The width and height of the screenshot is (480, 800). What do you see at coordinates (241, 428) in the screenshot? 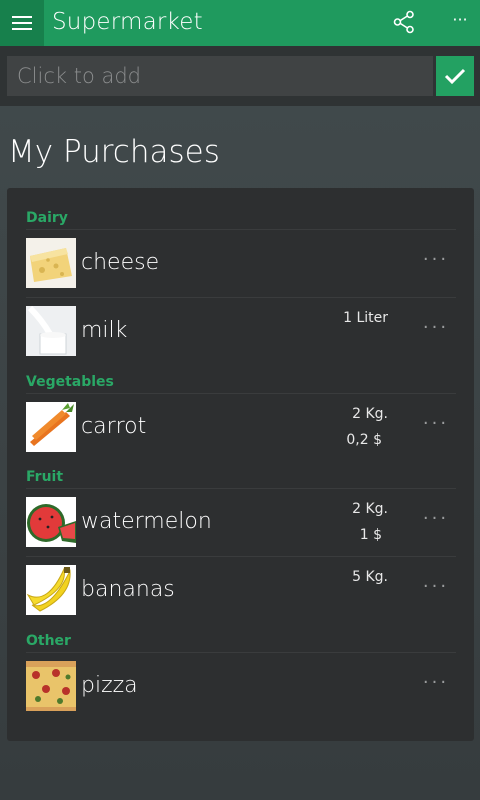
I see `list-item-carrot: carrot 2 Kg. 0,2 $ ···` at bounding box center [241, 428].